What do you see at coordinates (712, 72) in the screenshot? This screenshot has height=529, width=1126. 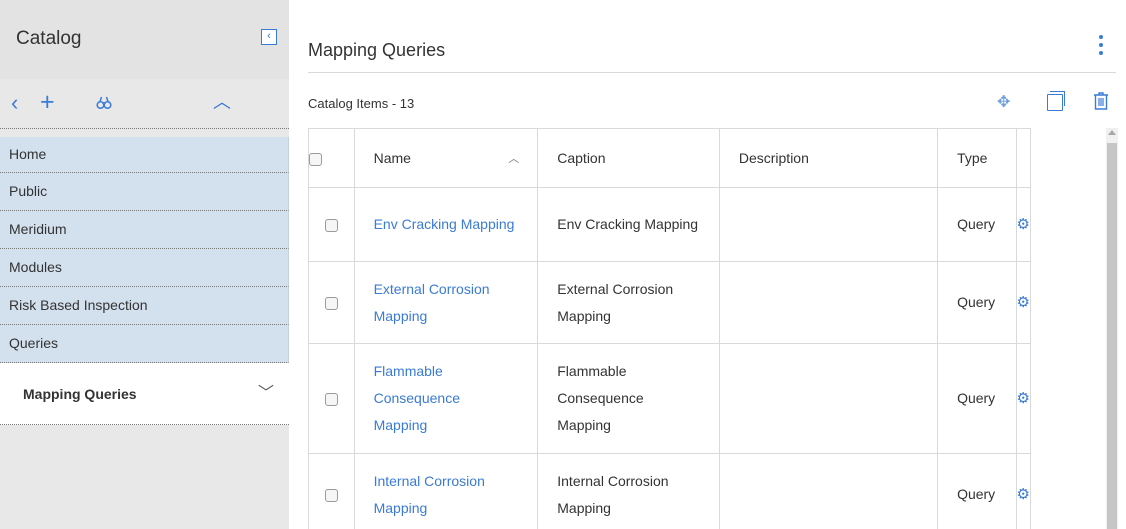 I see `title-divider` at bounding box center [712, 72].